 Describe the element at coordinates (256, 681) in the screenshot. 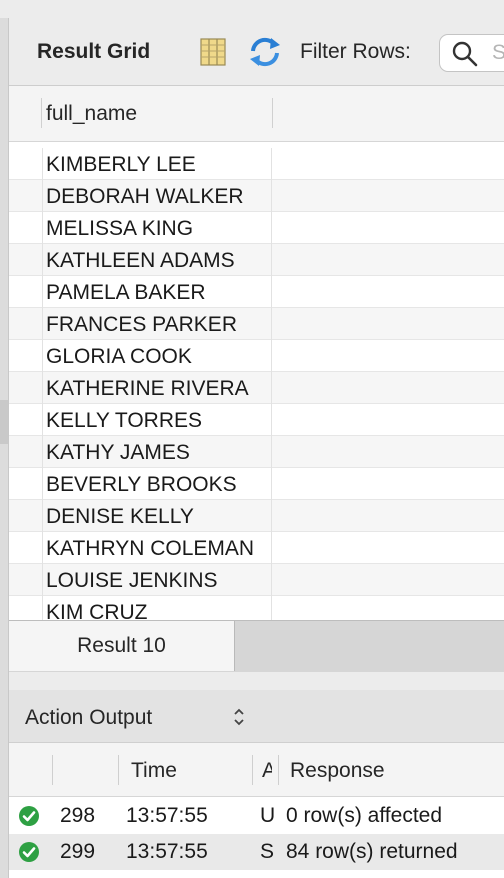

I see `panel-splitter` at that location.